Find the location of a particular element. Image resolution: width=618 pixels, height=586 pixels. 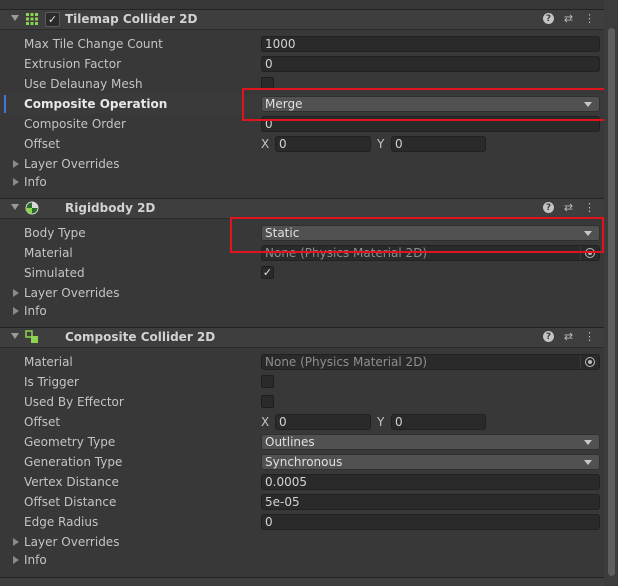

y-label: Y is located at coordinates (381, 422).